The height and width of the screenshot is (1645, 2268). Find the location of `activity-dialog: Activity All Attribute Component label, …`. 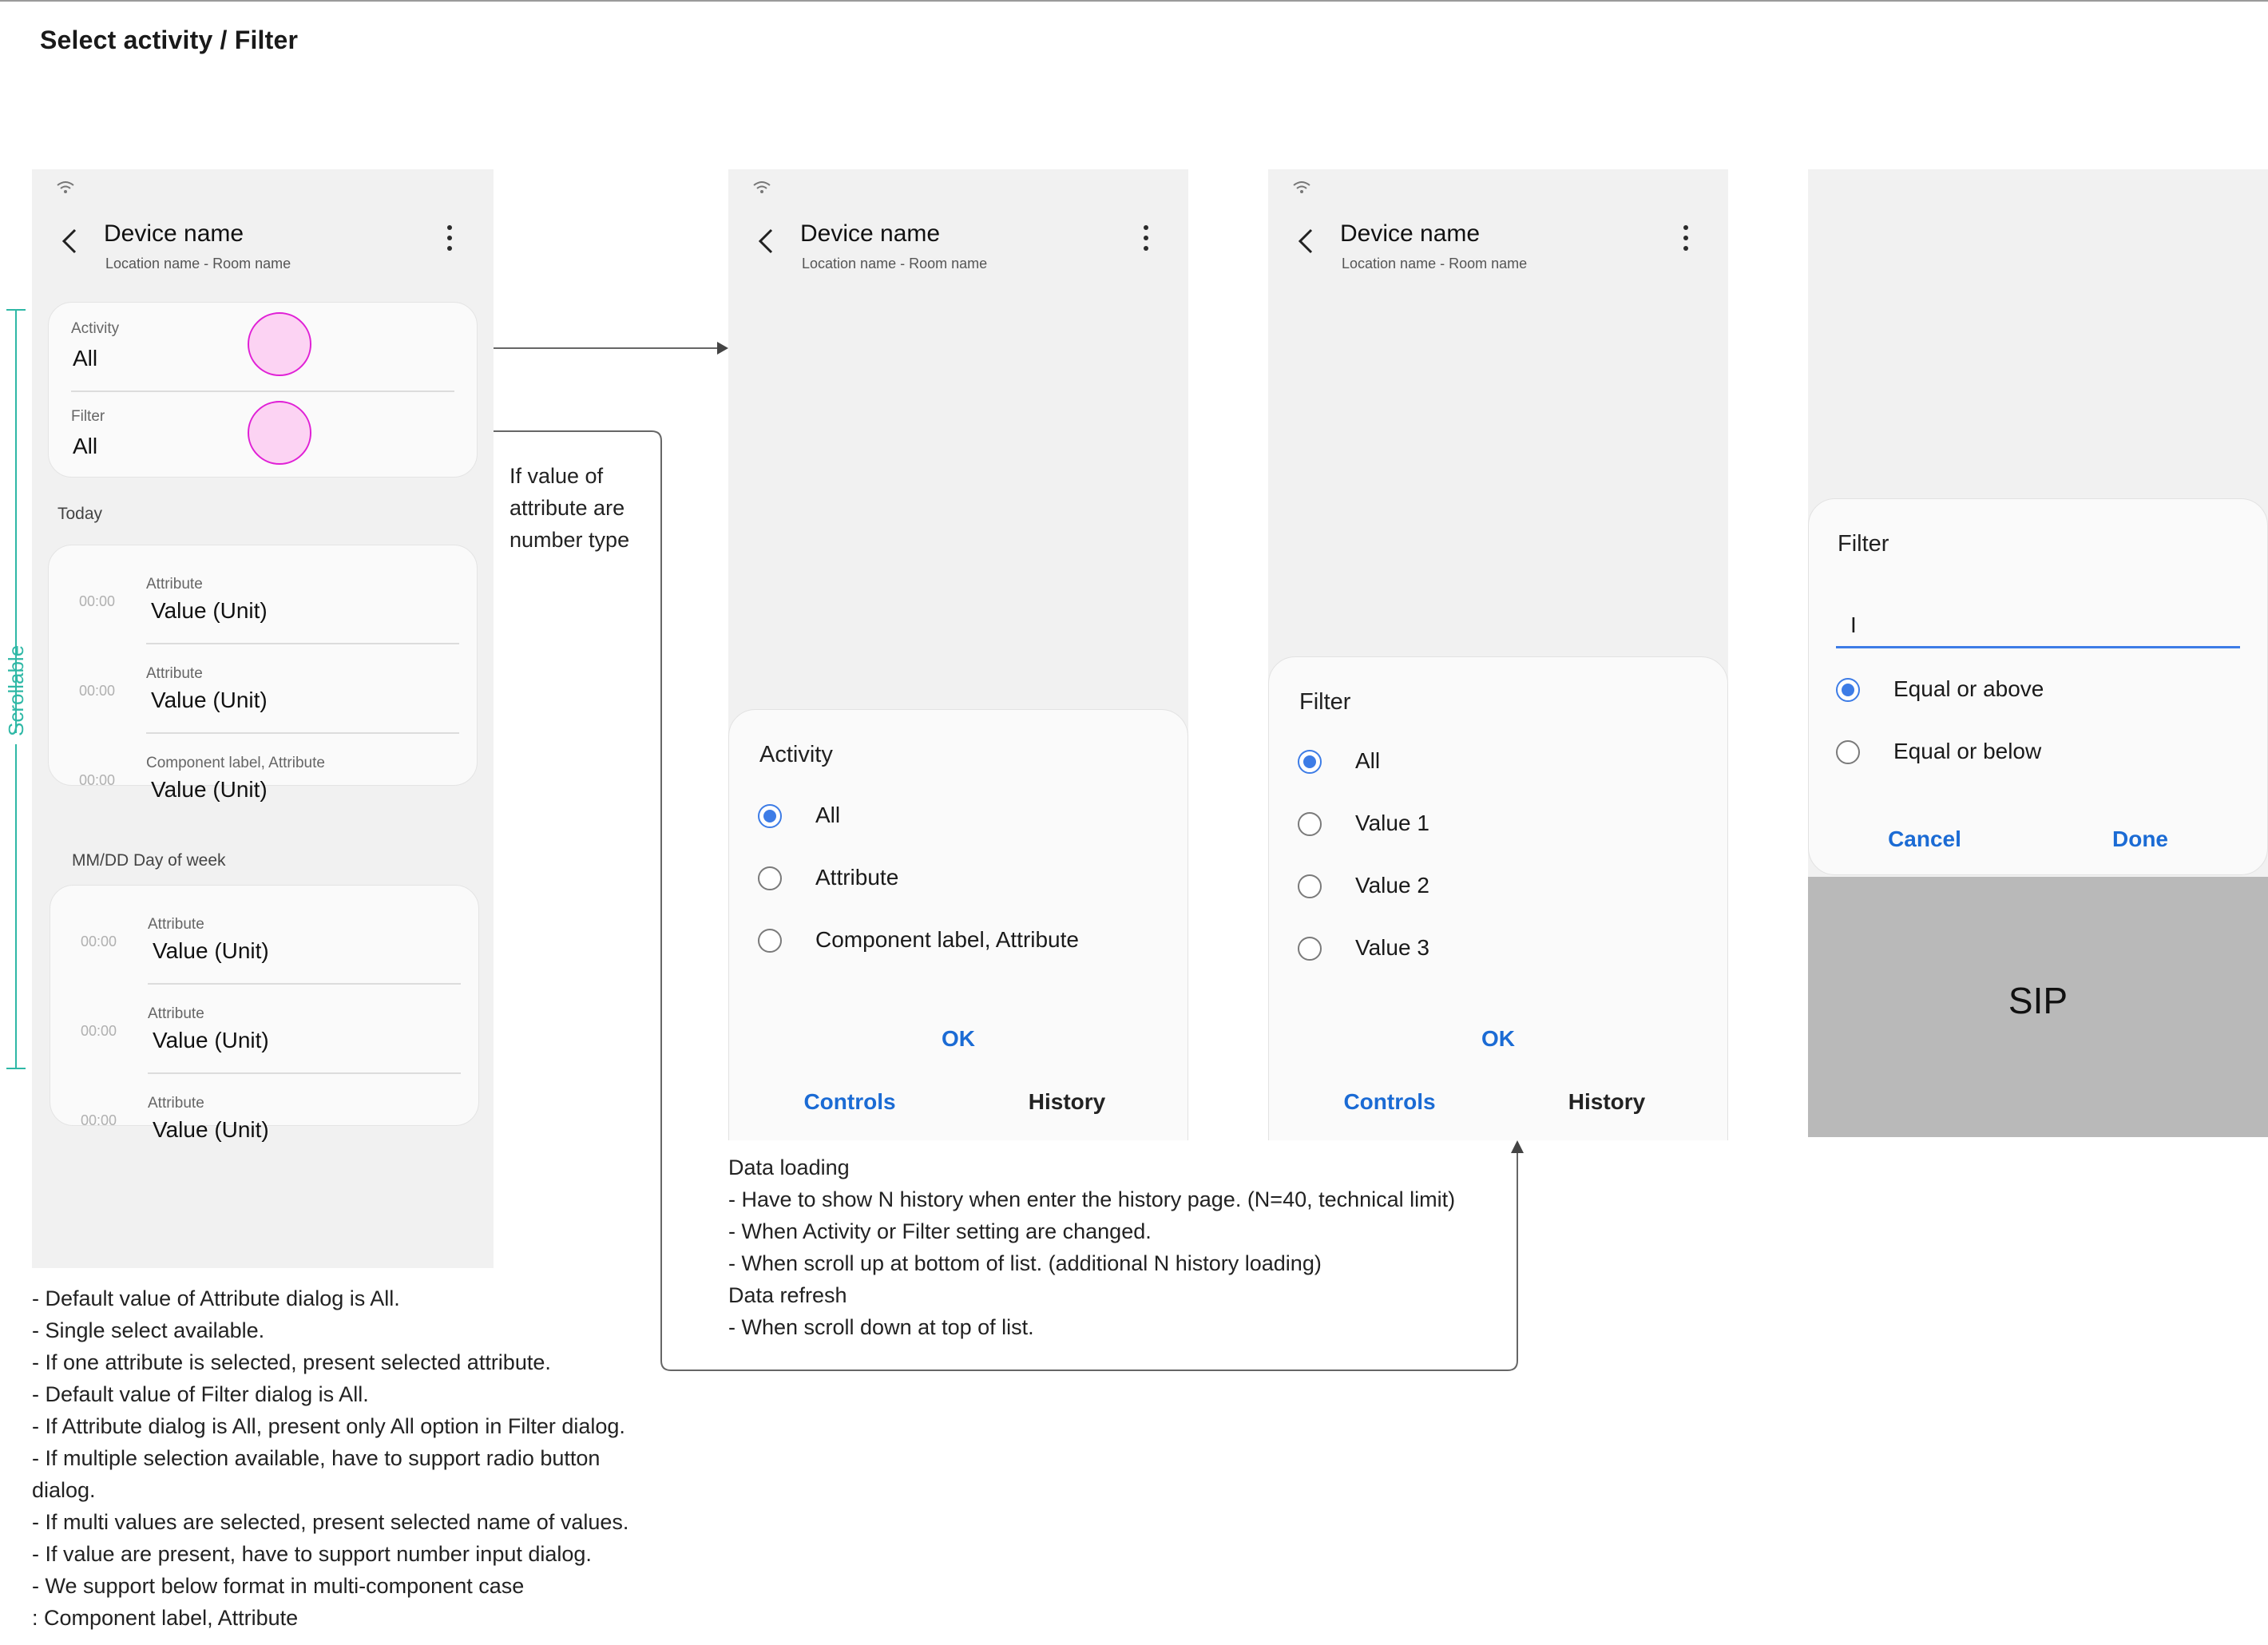

activity-dialog: Activity All Attribute Component label, … is located at coordinates (958, 924).